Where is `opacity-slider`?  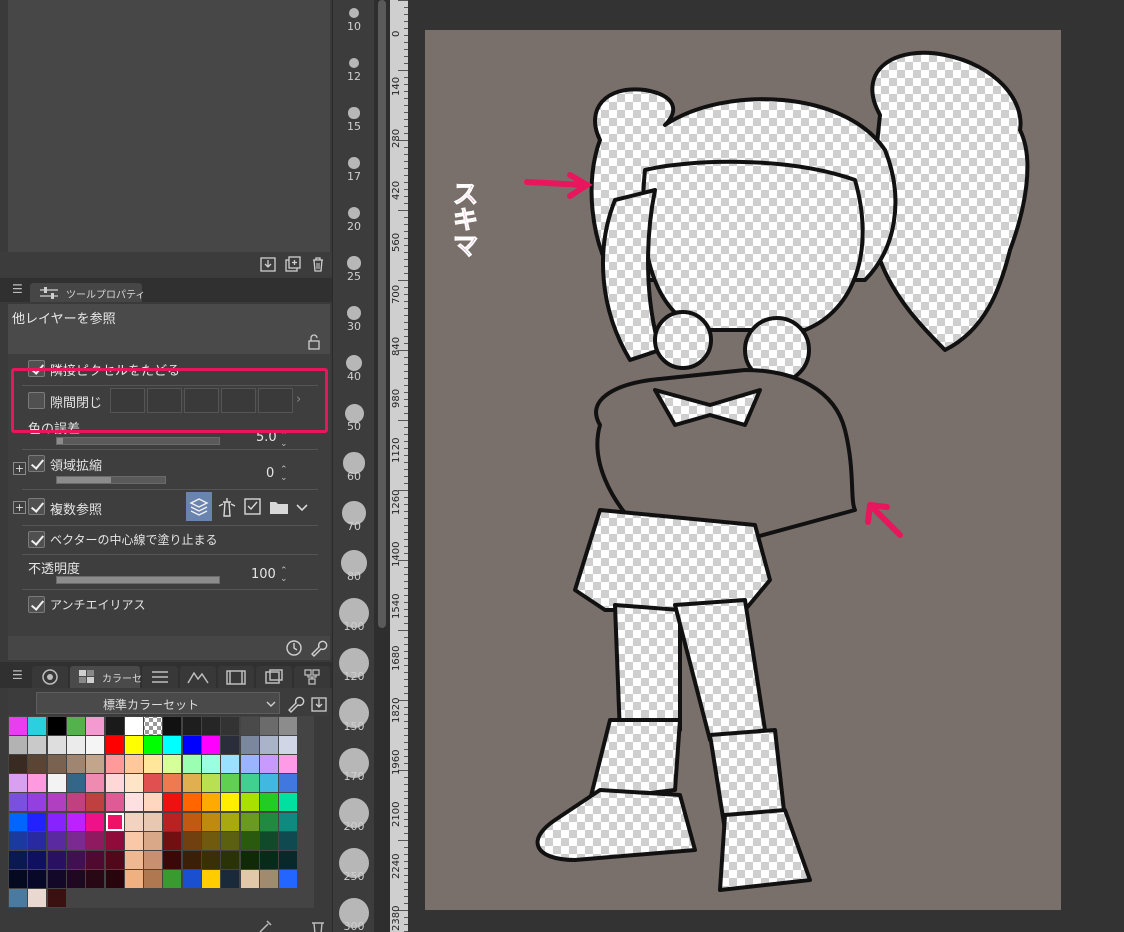
opacity-slider is located at coordinates (138, 580).